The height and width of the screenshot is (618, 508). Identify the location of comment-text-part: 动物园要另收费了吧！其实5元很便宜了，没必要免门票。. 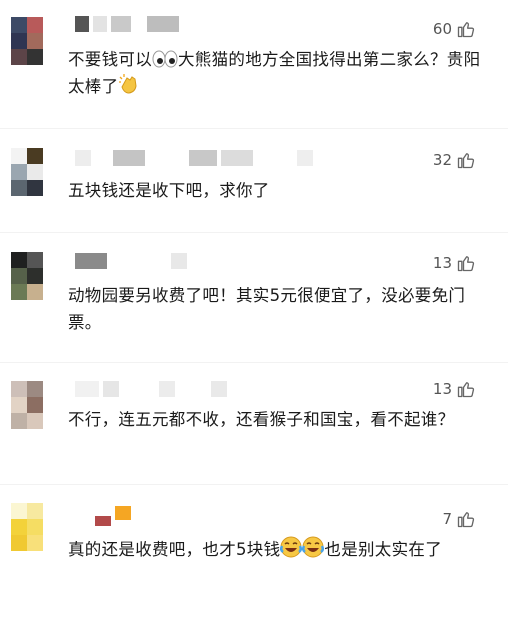
(267, 309).